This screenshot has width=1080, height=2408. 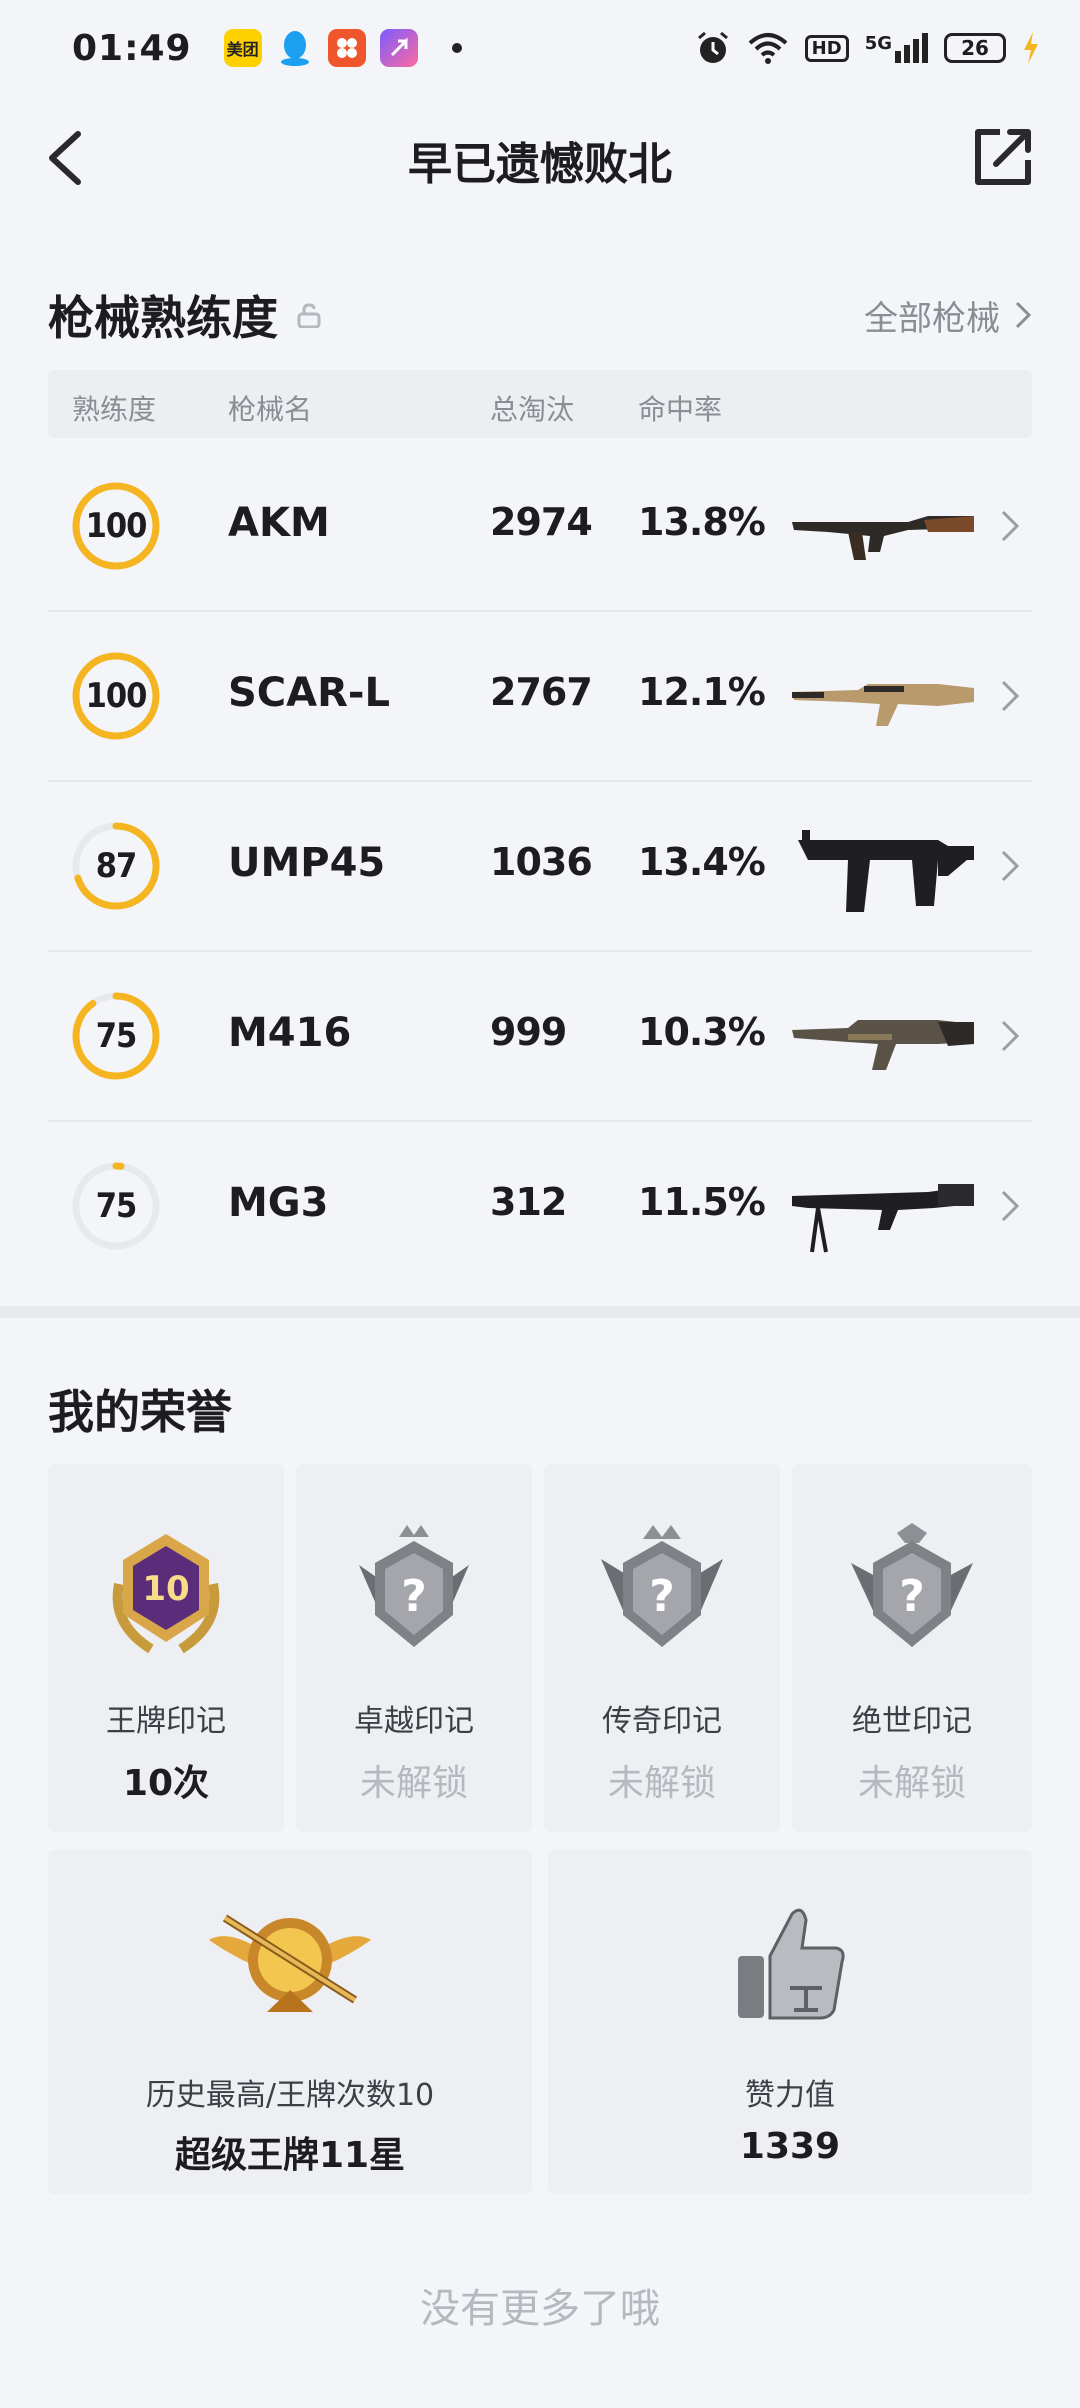 I want to click on page-title: 早已遗憾败北, so click(x=540, y=164).